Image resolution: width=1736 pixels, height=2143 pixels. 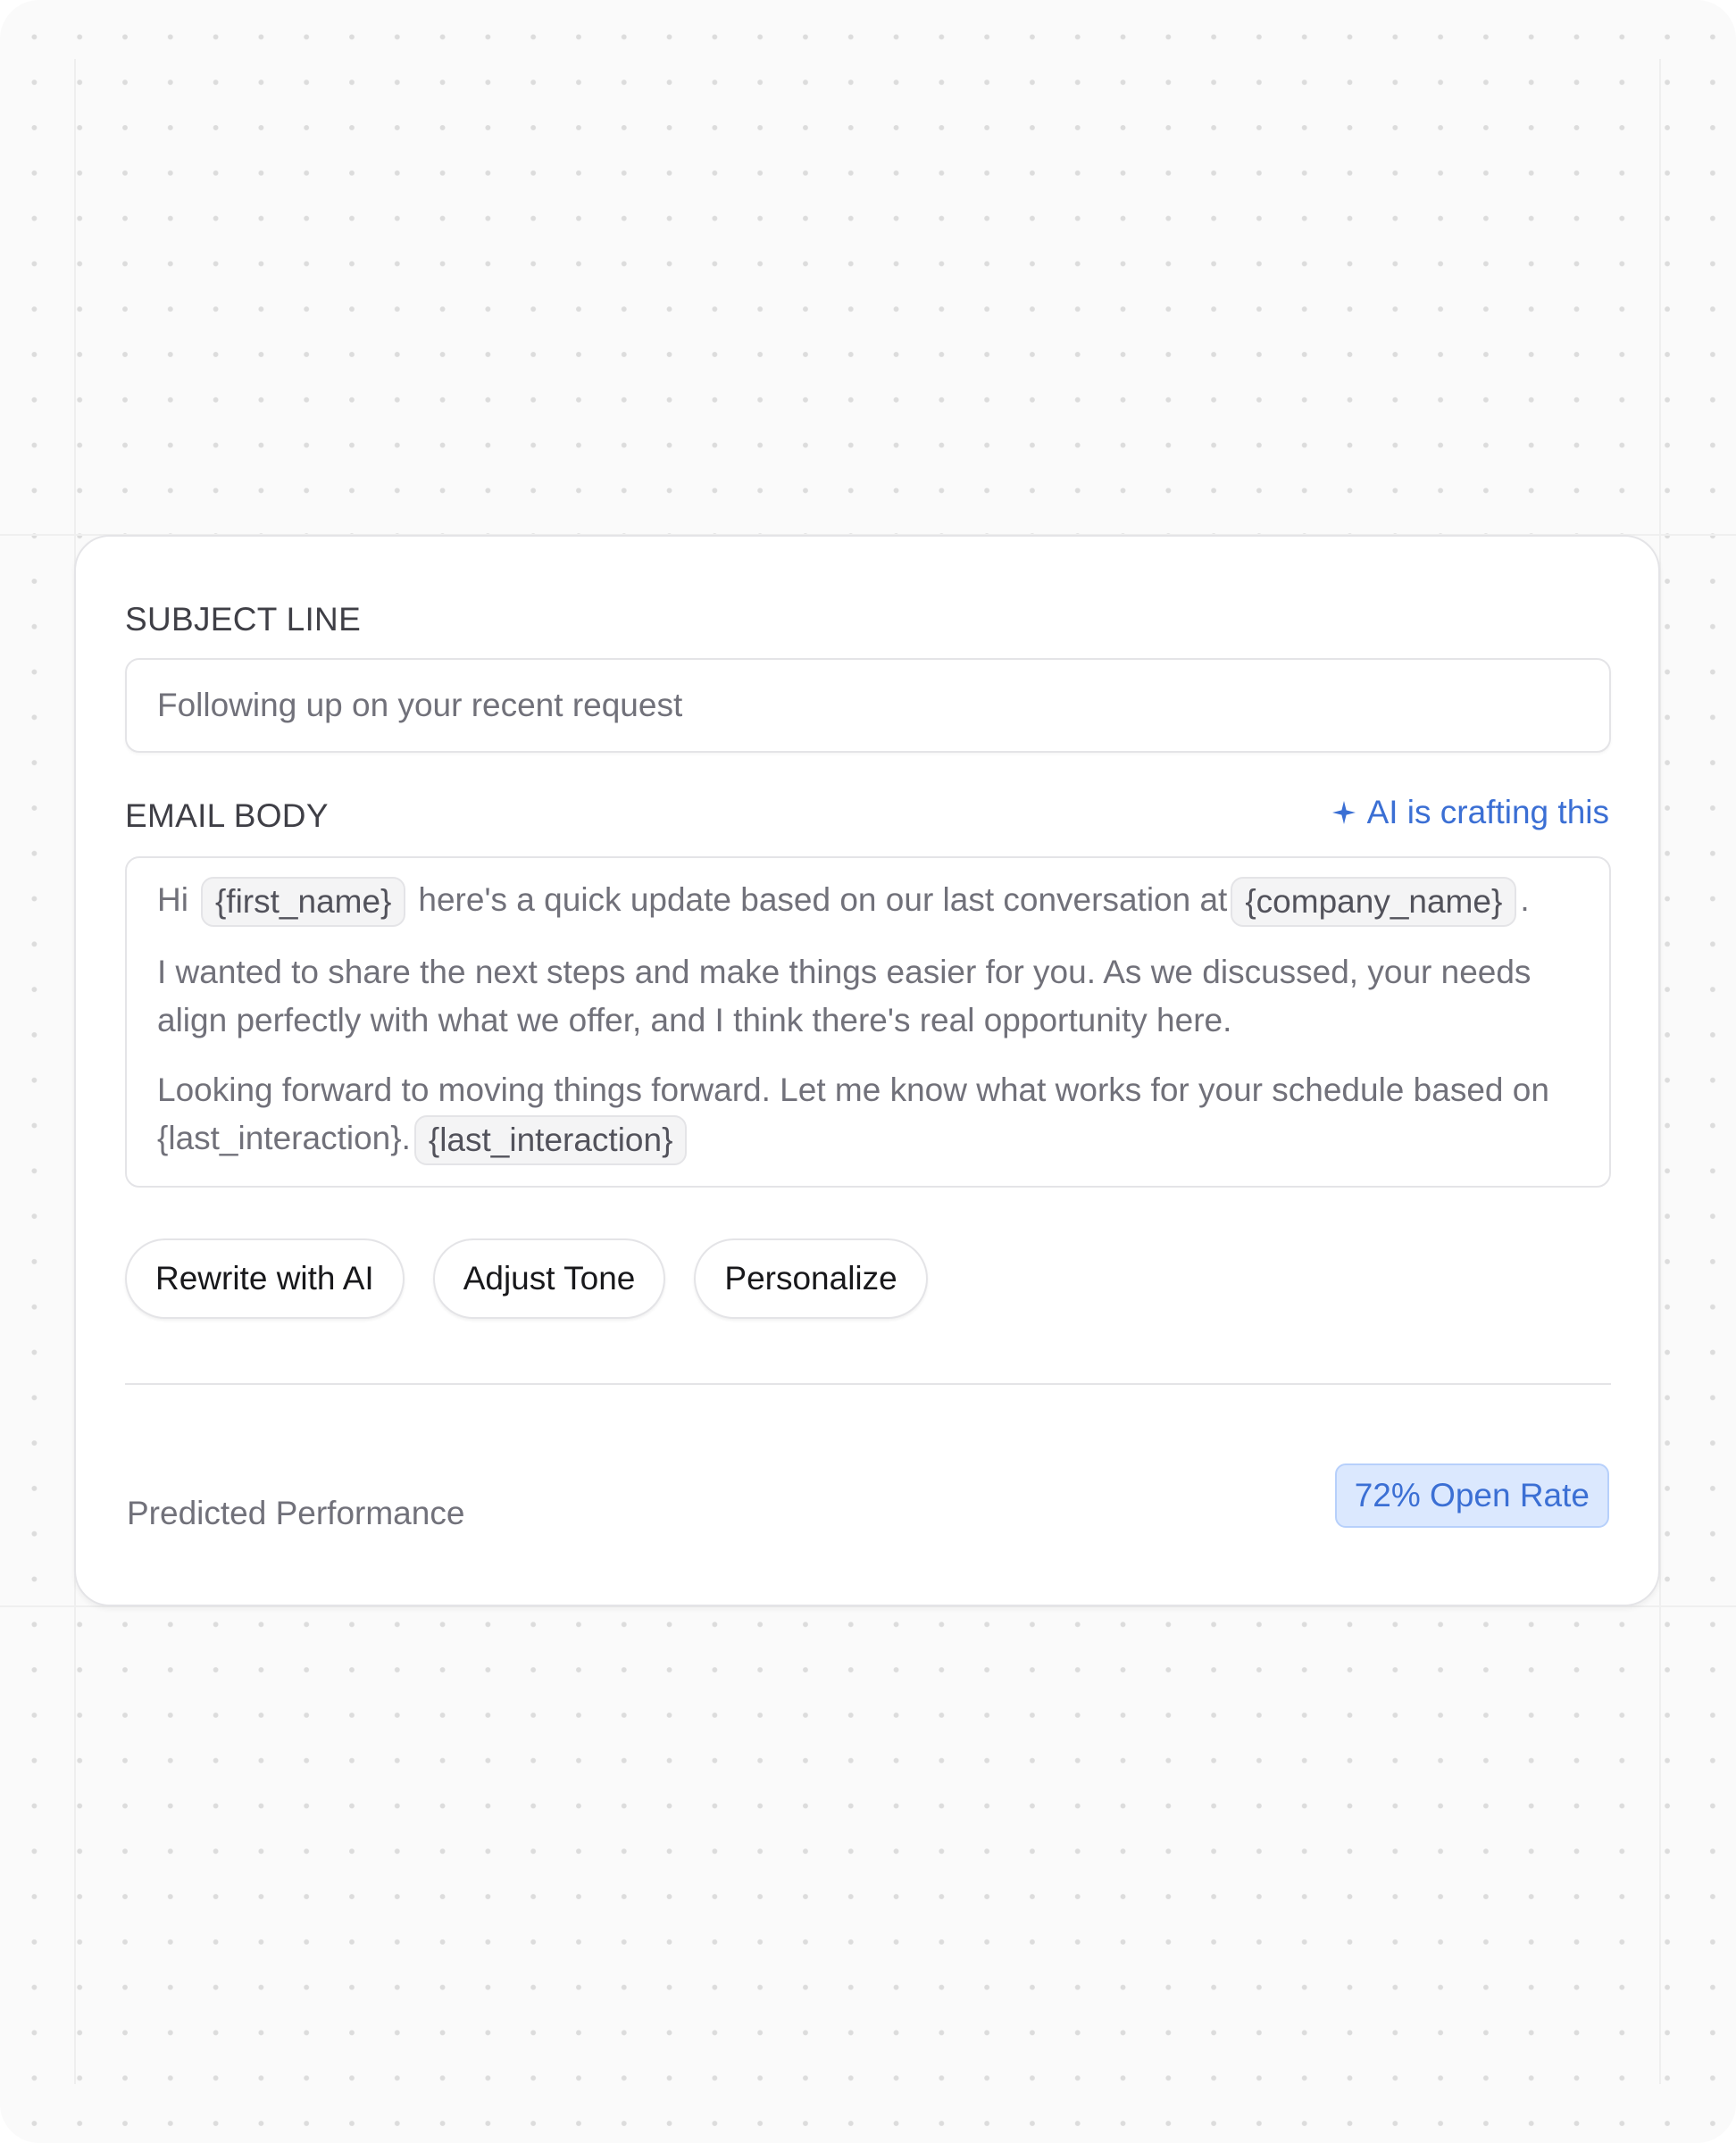 I want to click on ai-status-text: AI is crafting this, so click(x=1487, y=812).